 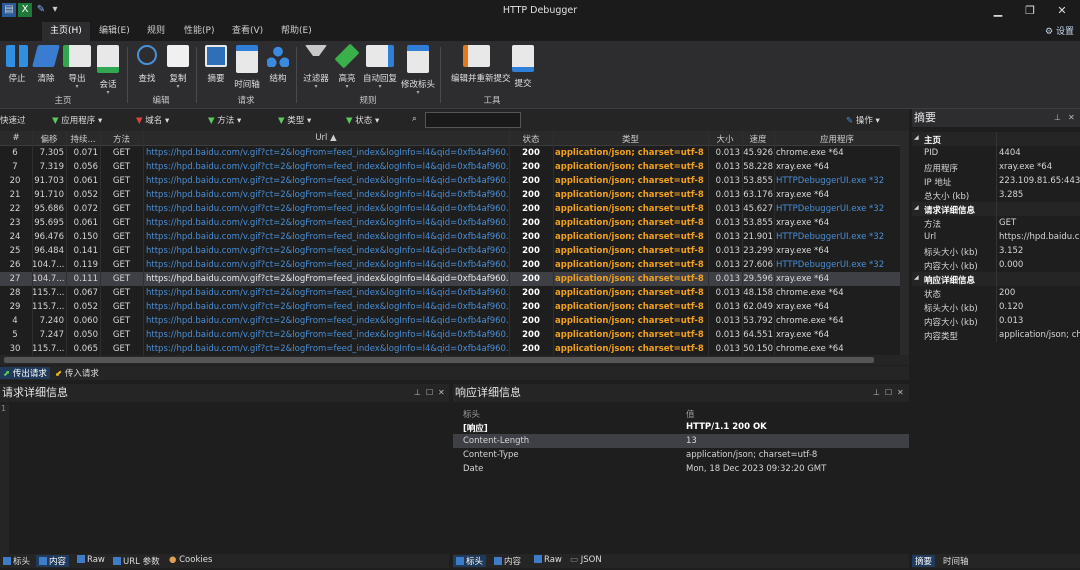 What do you see at coordinates (471, 414) in the screenshot?
I see `col-header-name: 标头` at bounding box center [471, 414].